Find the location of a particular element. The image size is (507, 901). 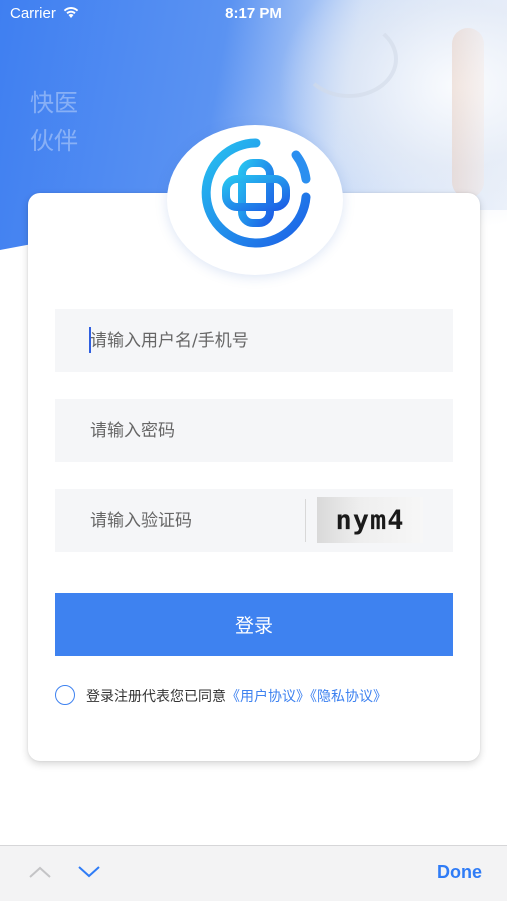

chevron-up-icon is located at coordinates (40, 872).